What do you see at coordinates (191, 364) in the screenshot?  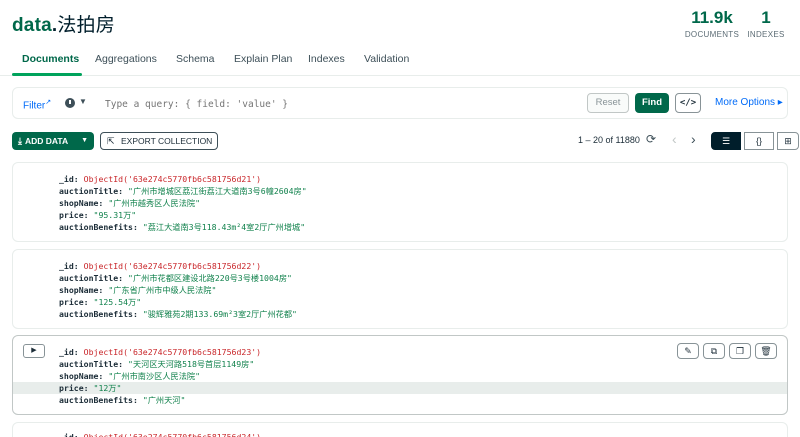 I see `field-value: "天河区天河路518号首层1149房"` at bounding box center [191, 364].